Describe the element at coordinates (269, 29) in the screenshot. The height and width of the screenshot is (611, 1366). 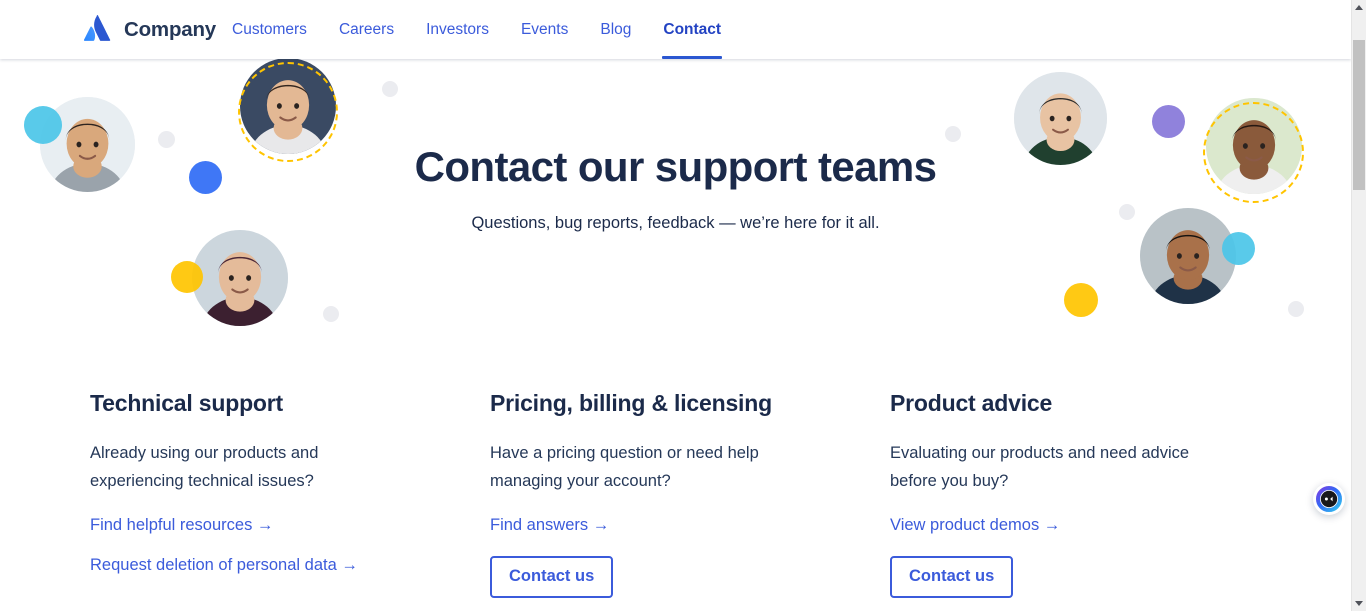
I see `nav-label: Customers` at that location.